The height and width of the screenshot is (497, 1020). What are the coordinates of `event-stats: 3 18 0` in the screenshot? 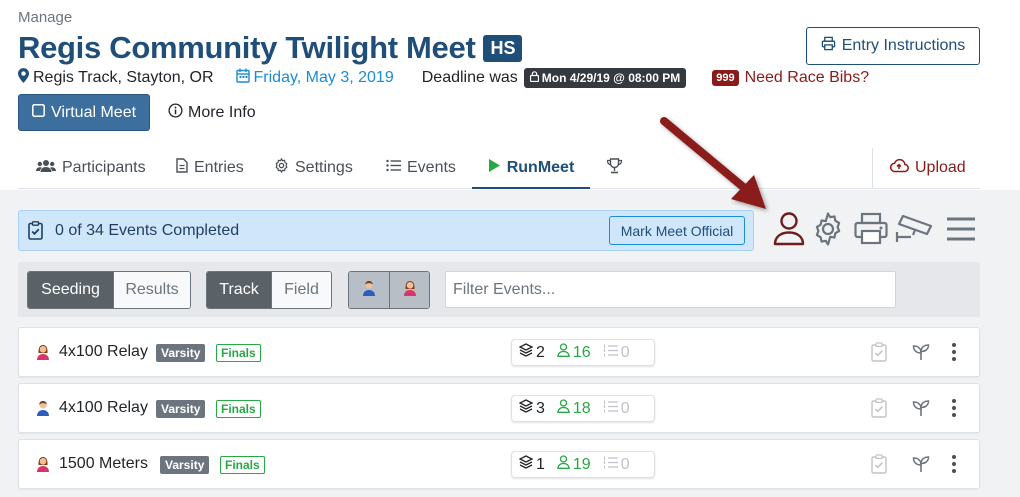 It's located at (583, 408).